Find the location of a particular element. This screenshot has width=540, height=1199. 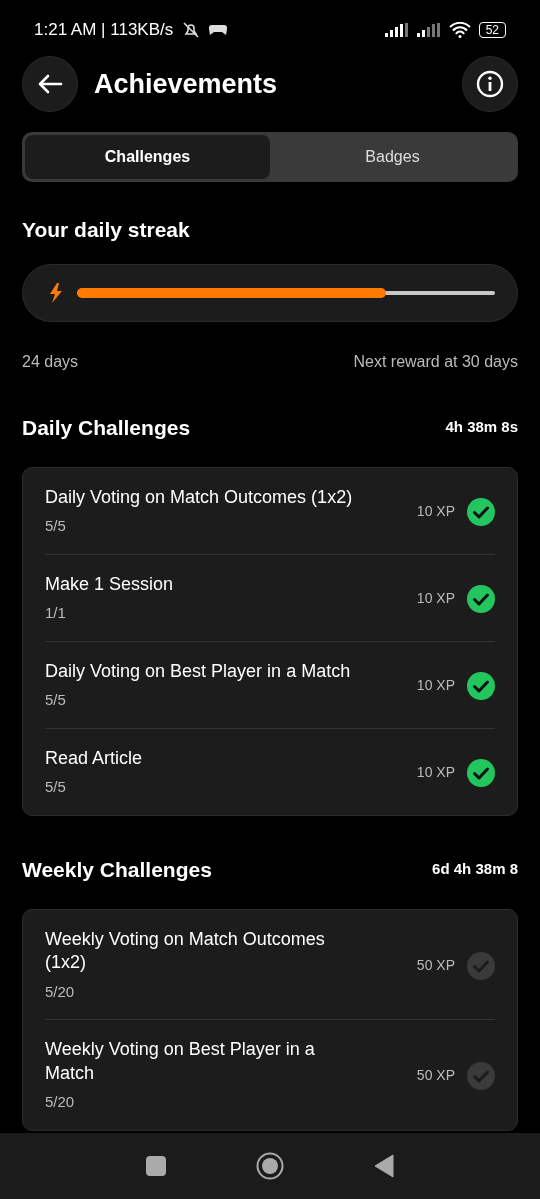

challenge-name: Weekly Voting on Match Outcomes (1x2) is located at coordinates (185, 951).